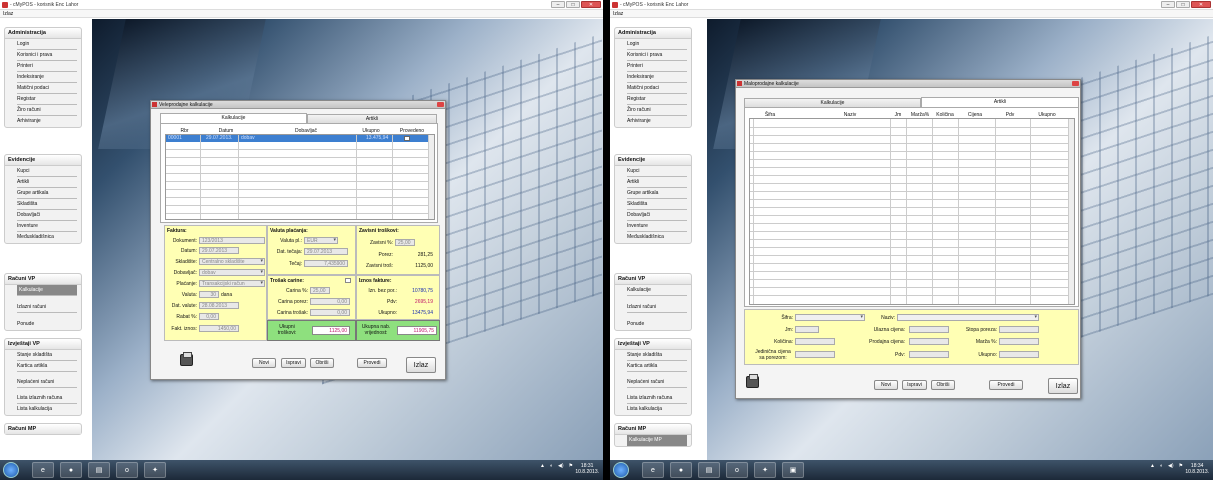  What do you see at coordinates (807, 329) in the screenshot?
I see `jm-field` at bounding box center [807, 329].